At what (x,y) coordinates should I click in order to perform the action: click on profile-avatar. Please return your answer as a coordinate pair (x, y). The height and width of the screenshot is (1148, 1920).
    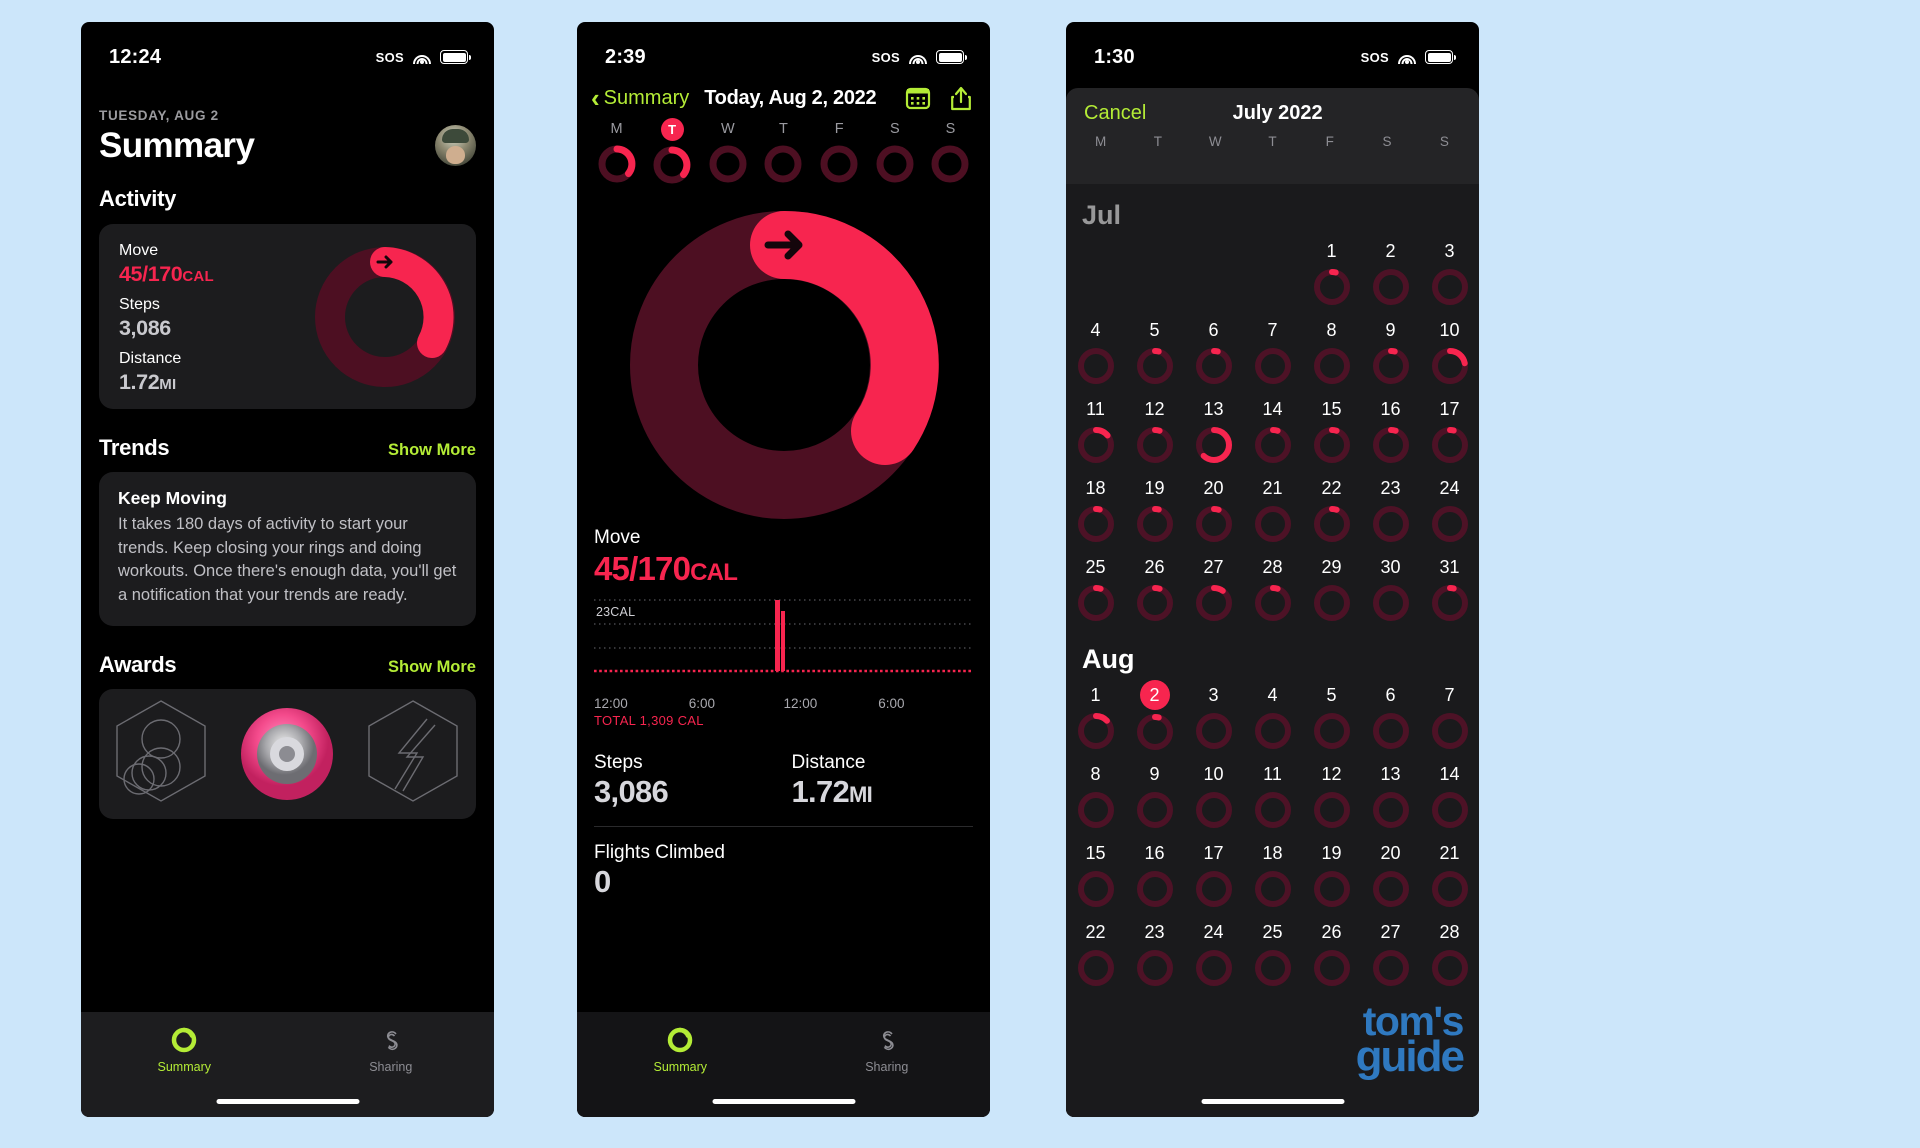
    Looking at the image, I should click on (455, 145).